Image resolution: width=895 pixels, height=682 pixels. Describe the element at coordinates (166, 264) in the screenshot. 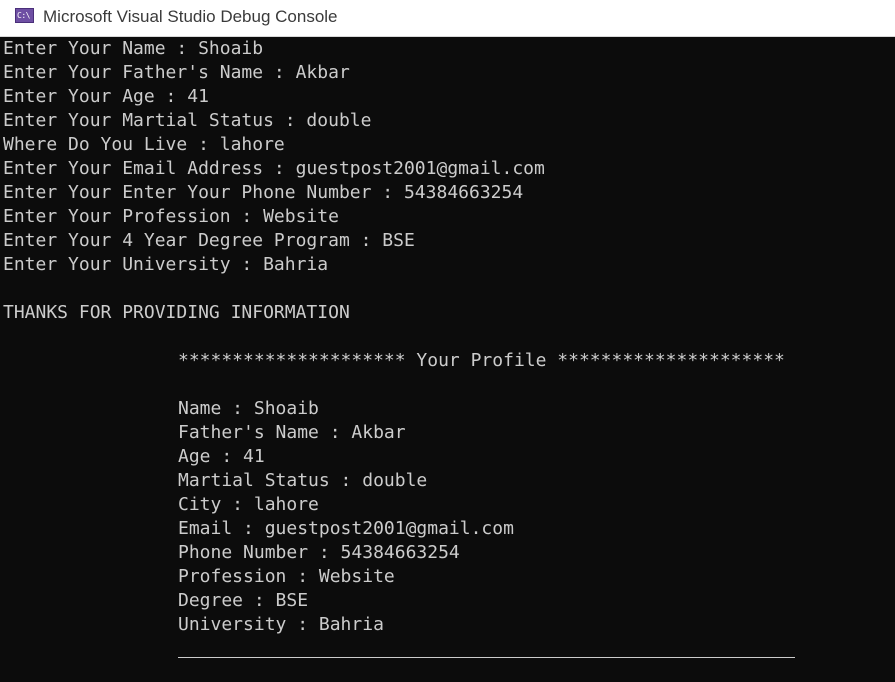

I see `input-line-university: Enter Your University : Bahria` at that location.